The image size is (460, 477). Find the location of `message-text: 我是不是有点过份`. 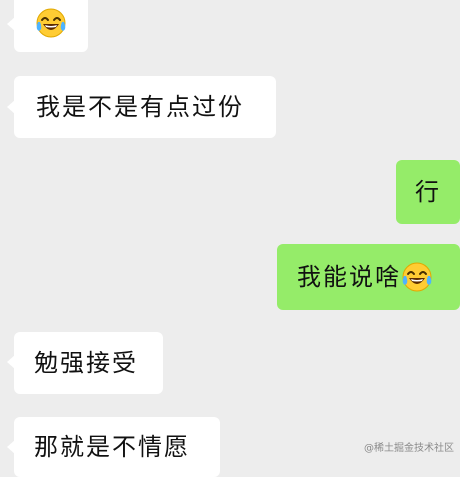

message-text: 我是不是有点过份 is located at coordinates (140, 107).